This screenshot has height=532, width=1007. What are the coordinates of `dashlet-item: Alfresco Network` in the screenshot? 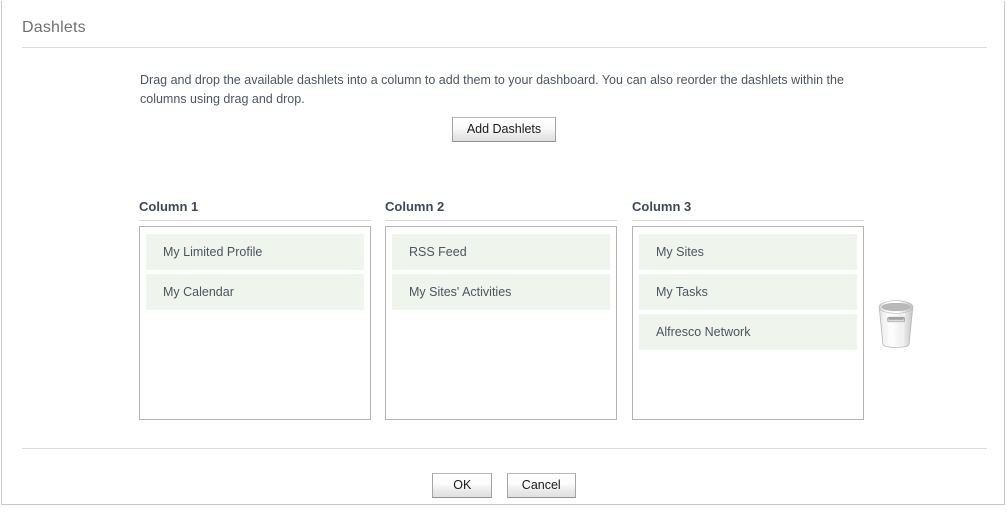 It's located at (748, 332).